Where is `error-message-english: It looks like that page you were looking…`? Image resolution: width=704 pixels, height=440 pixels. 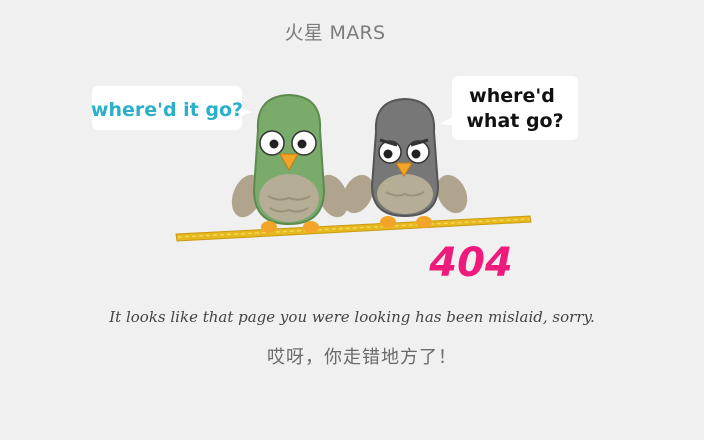 error-message-english: It looks like that page you were looking… is located at coordinates (352, 317).